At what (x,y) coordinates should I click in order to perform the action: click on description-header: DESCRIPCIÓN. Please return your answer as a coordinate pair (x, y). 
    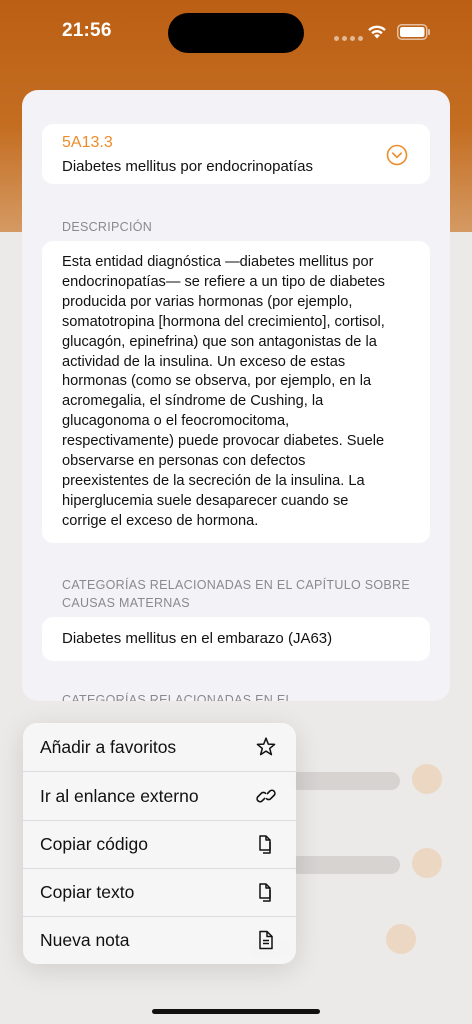
    Looking at the image, I should click on (107, 227).